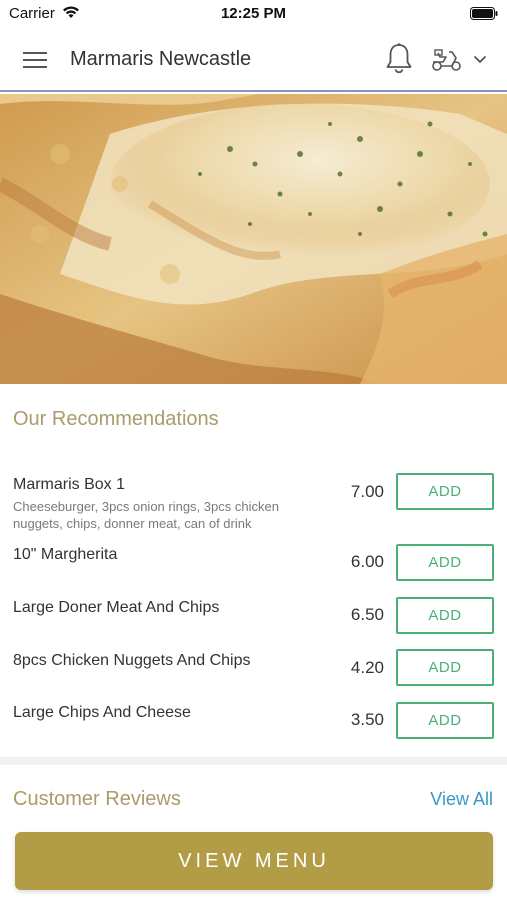  I want to click on recommendations-heading: Our Recommendations, so click(116, 419).